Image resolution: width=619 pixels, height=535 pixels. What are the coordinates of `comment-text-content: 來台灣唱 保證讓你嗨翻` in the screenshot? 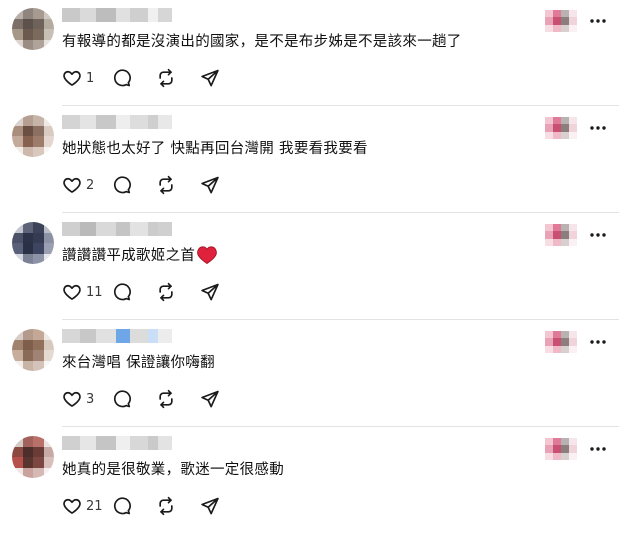 It's located at (138, 363).